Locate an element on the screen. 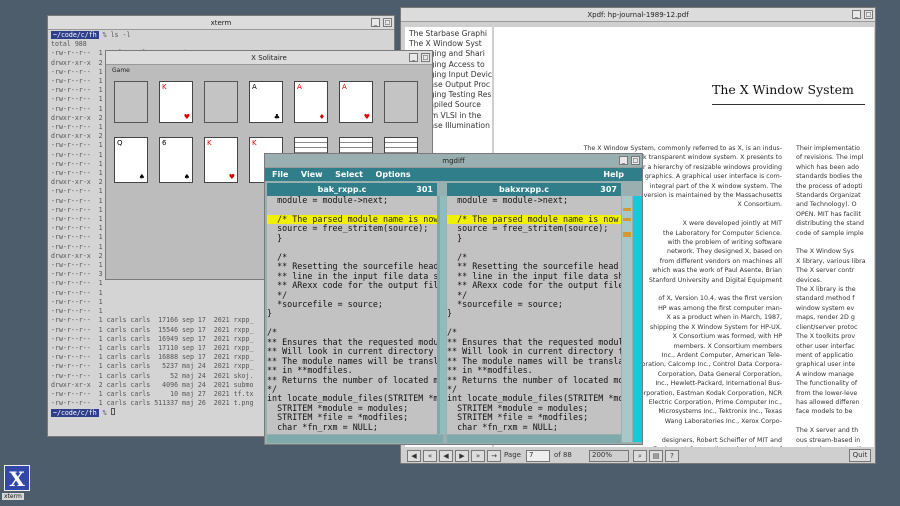 This screenshot has width=900, height=506. code-line: ** Returns the number of located mod is located at coordinates (534, 379).